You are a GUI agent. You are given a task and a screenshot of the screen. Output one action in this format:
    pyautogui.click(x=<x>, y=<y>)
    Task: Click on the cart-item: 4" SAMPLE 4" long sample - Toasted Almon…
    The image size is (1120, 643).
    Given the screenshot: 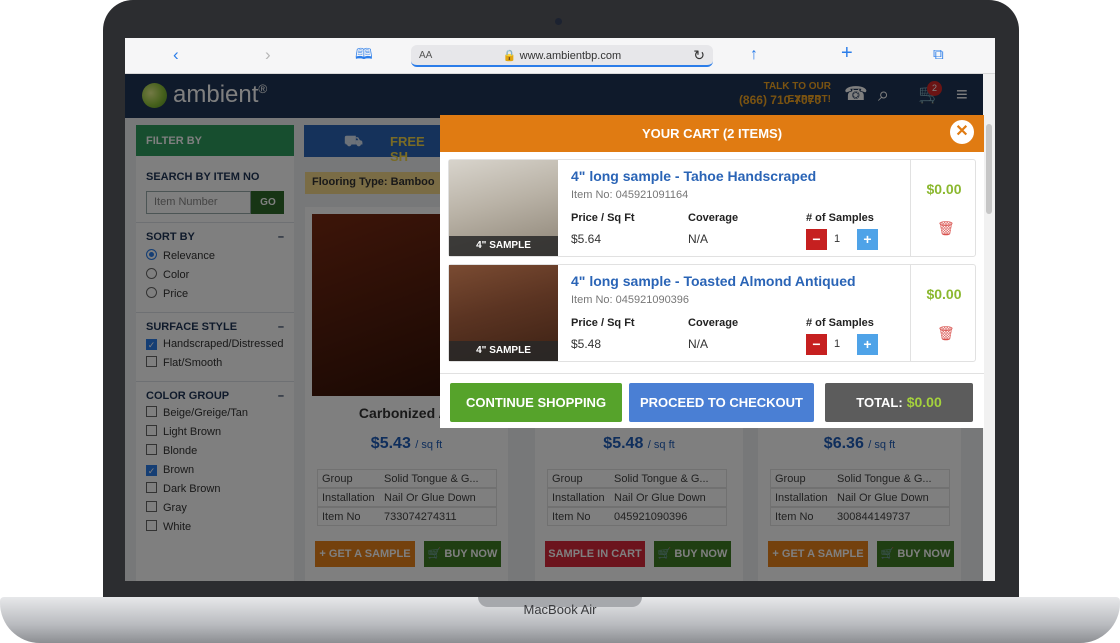 What is the action you would take?
    pyautogui.click(x=712, y=313)
    